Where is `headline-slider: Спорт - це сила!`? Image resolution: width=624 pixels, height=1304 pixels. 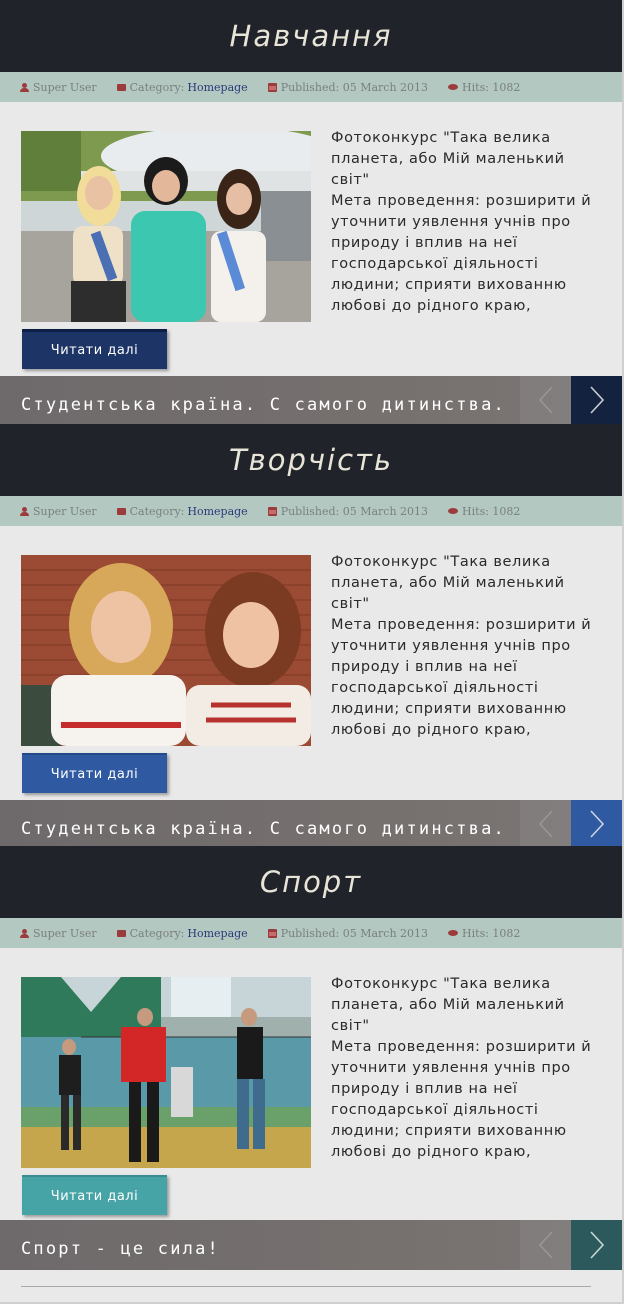 headline-slider: Спорт - це сила! is located at coordinates (311, 1245).